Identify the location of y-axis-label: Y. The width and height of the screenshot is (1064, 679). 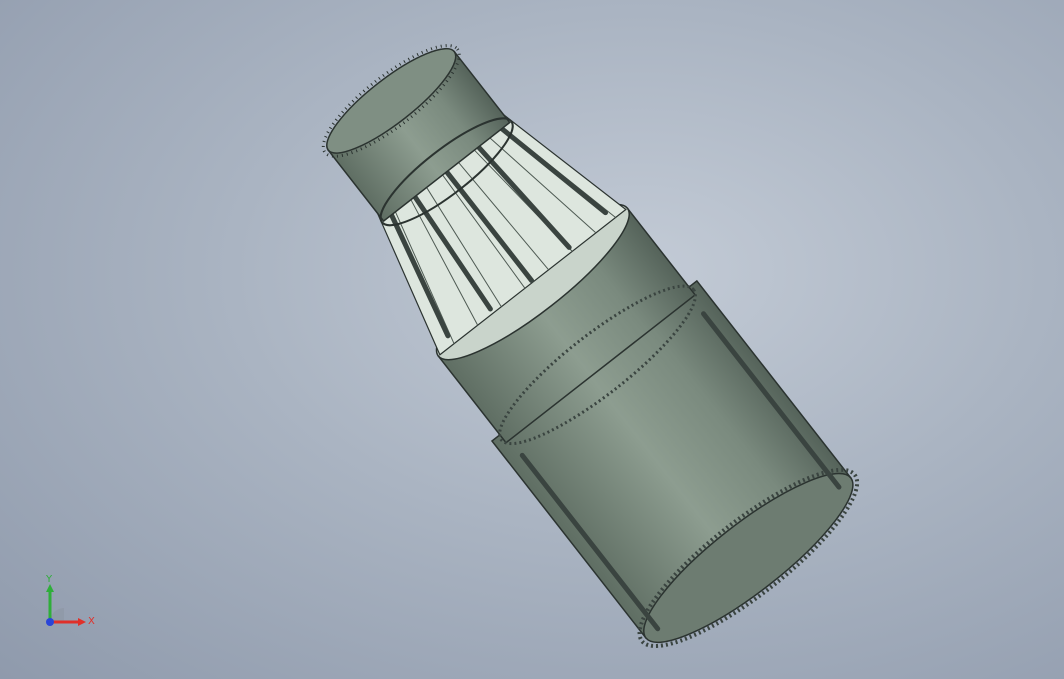
(49, 579).